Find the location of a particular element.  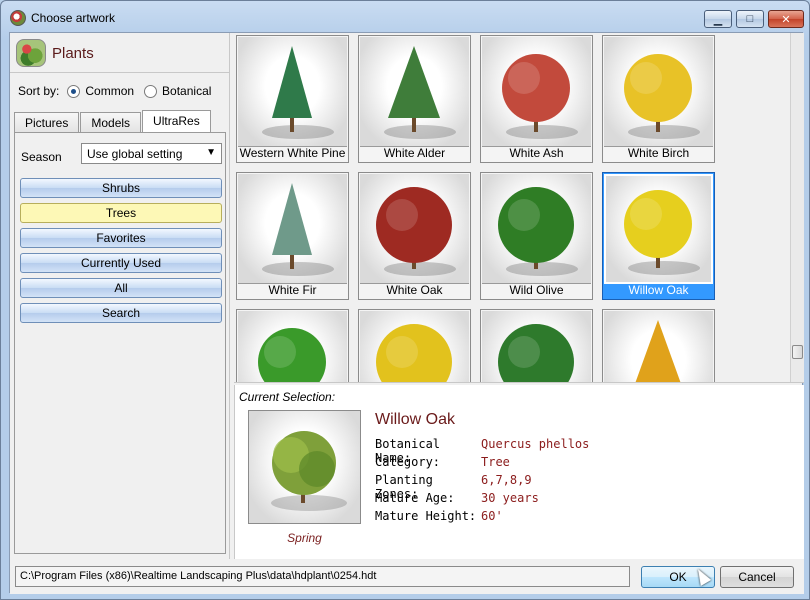

minimize-button: ▁ is located at coordinates (718, 19).